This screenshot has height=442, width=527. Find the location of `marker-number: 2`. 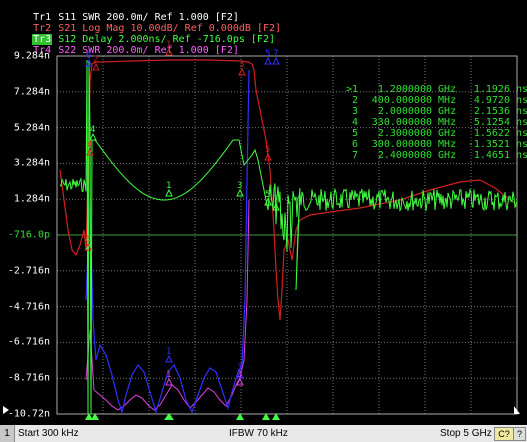

marker-number: 2 is located at coordinates (95, 60).